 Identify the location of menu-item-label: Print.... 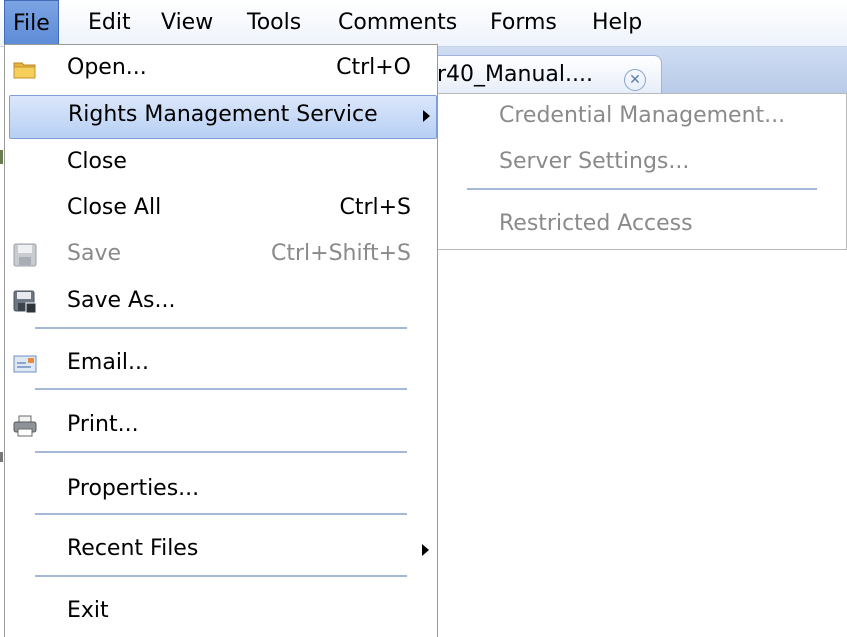
(103, 424).